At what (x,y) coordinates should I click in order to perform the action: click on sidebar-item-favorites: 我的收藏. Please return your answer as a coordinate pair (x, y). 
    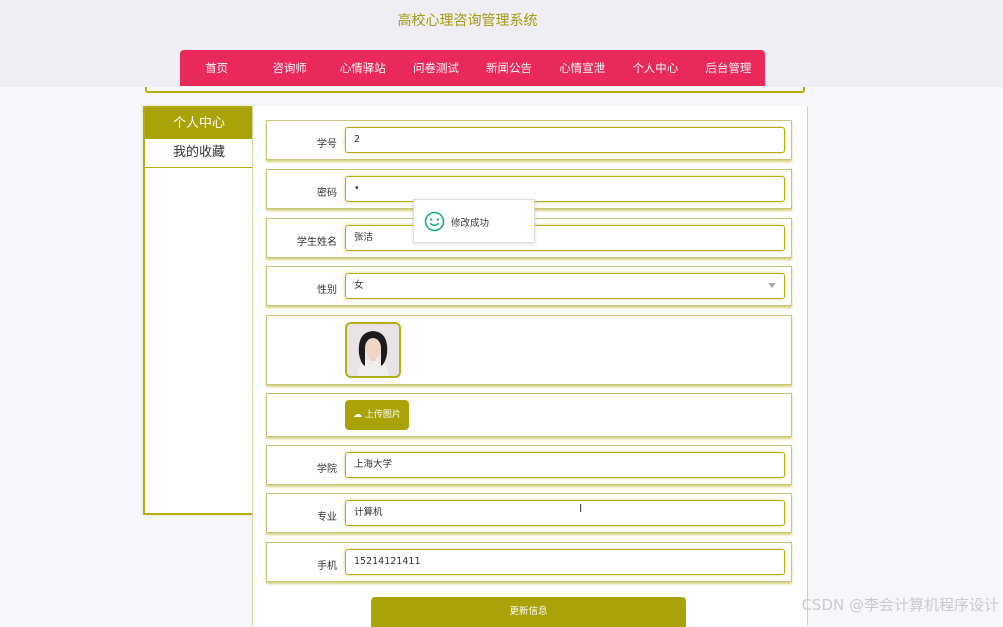
    Looking at the image, I should click on (199, 153).